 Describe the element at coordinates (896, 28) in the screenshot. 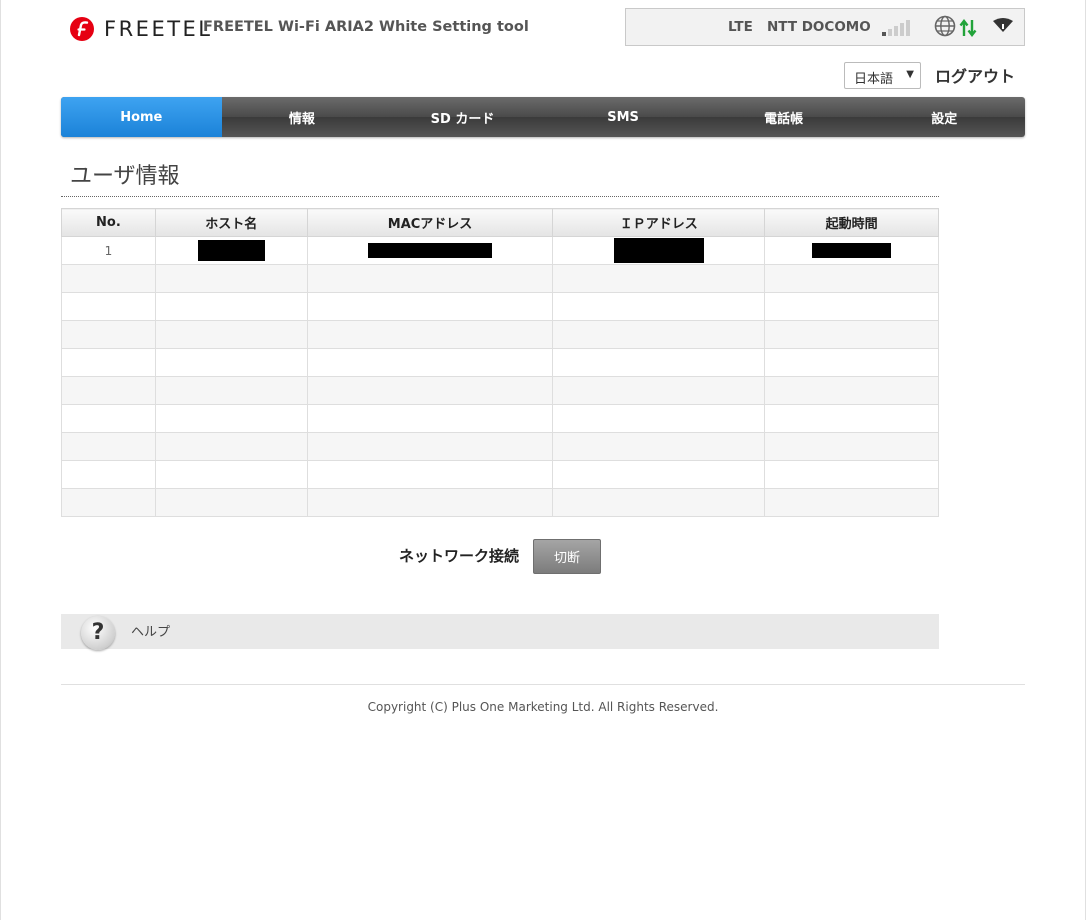

I see `signal-strength-icon` at that location.